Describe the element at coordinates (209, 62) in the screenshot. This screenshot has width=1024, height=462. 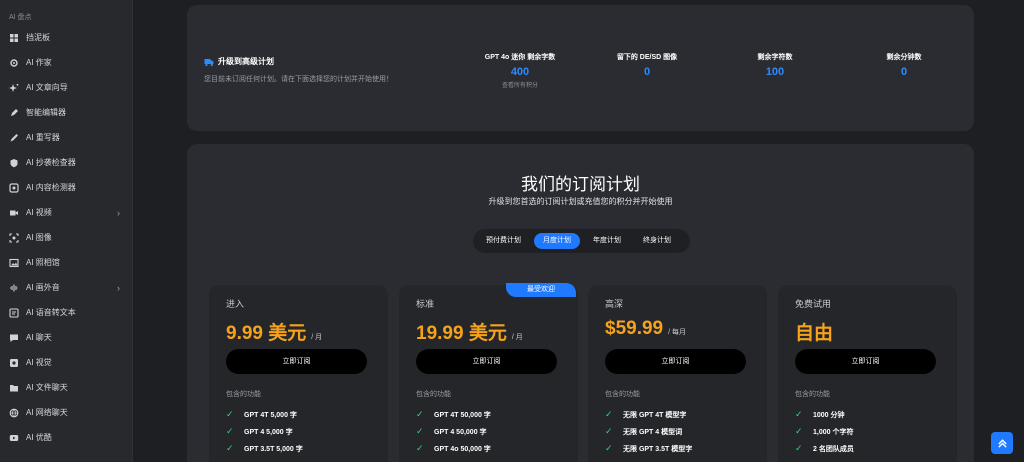
I see `truck-icon` at that location.